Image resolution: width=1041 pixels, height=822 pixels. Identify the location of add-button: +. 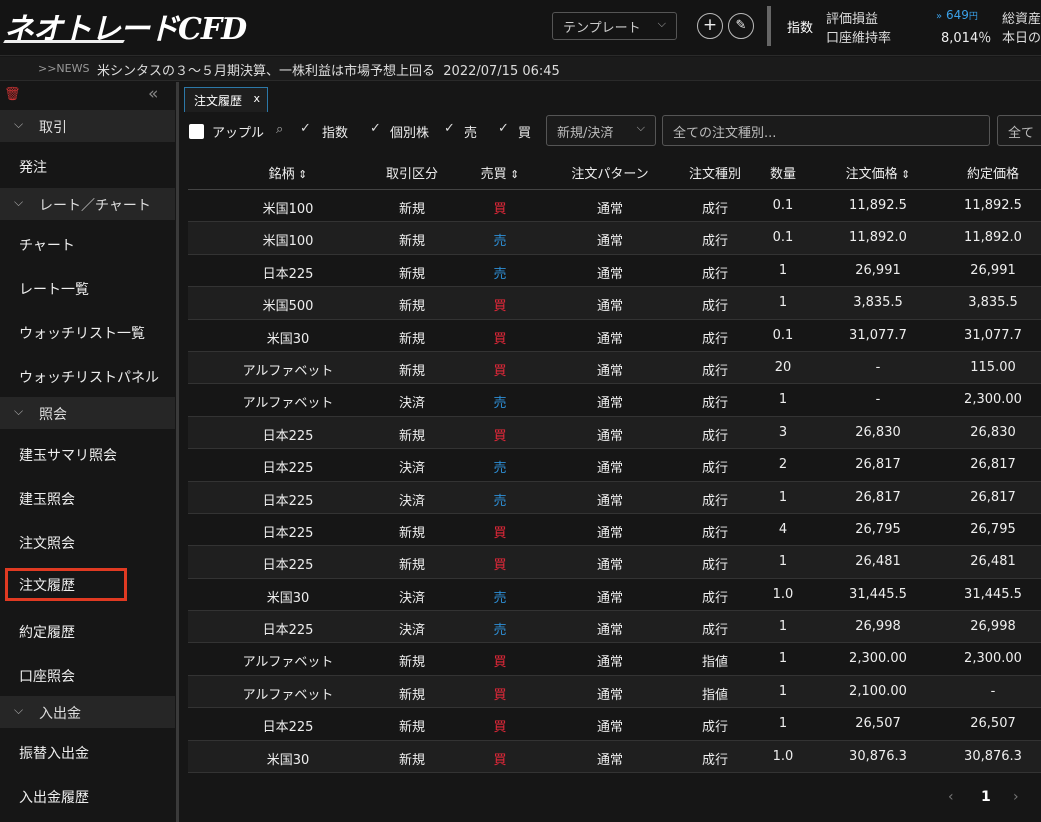
(710, 26).